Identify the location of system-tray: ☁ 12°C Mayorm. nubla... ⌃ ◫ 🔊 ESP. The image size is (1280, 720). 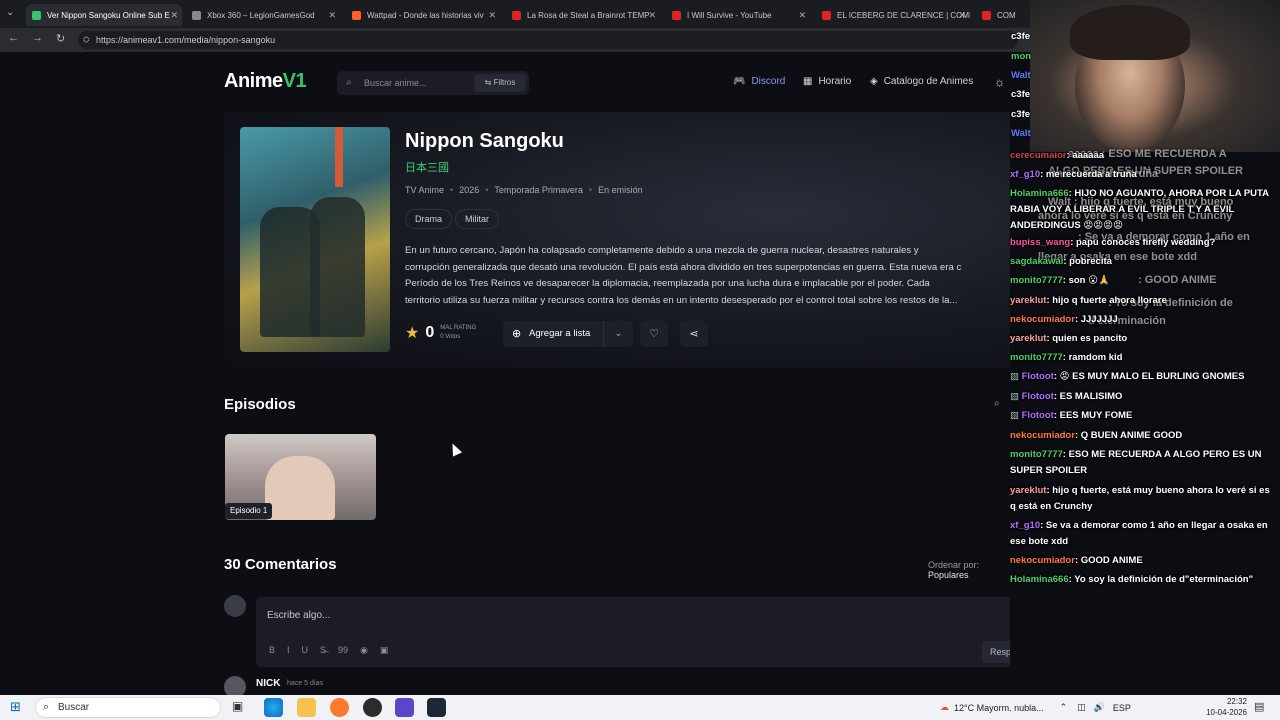
(1035, 707).